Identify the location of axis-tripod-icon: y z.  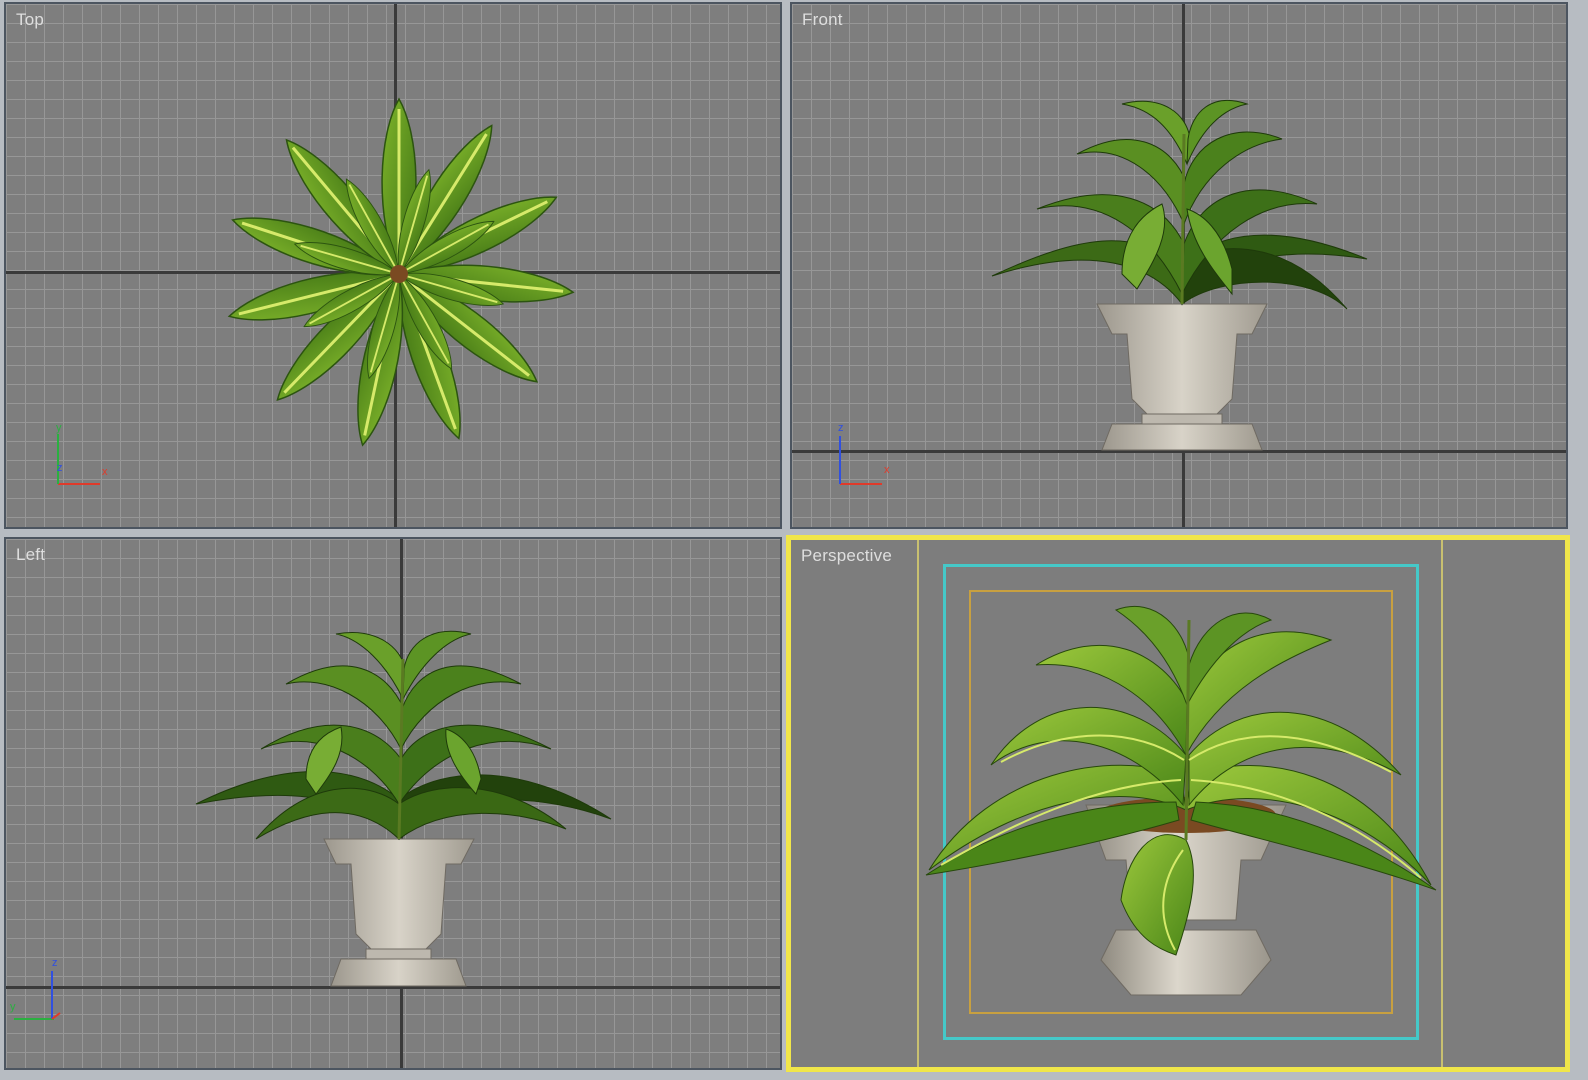
(41, 992).